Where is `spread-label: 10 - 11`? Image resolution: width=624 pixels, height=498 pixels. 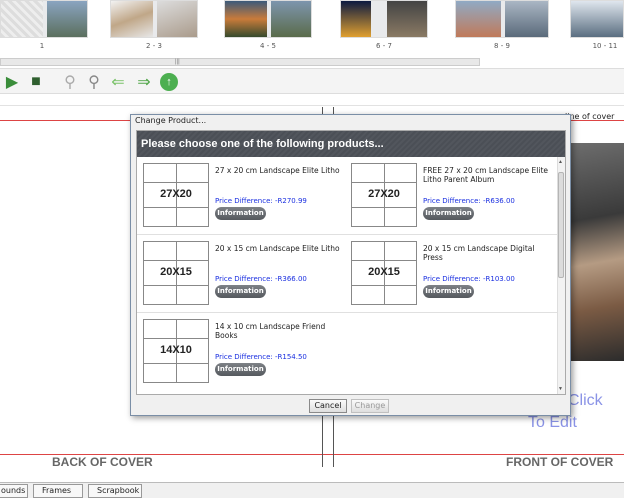 spread-label: 10 - 11 is located at coordinates (605, 46).